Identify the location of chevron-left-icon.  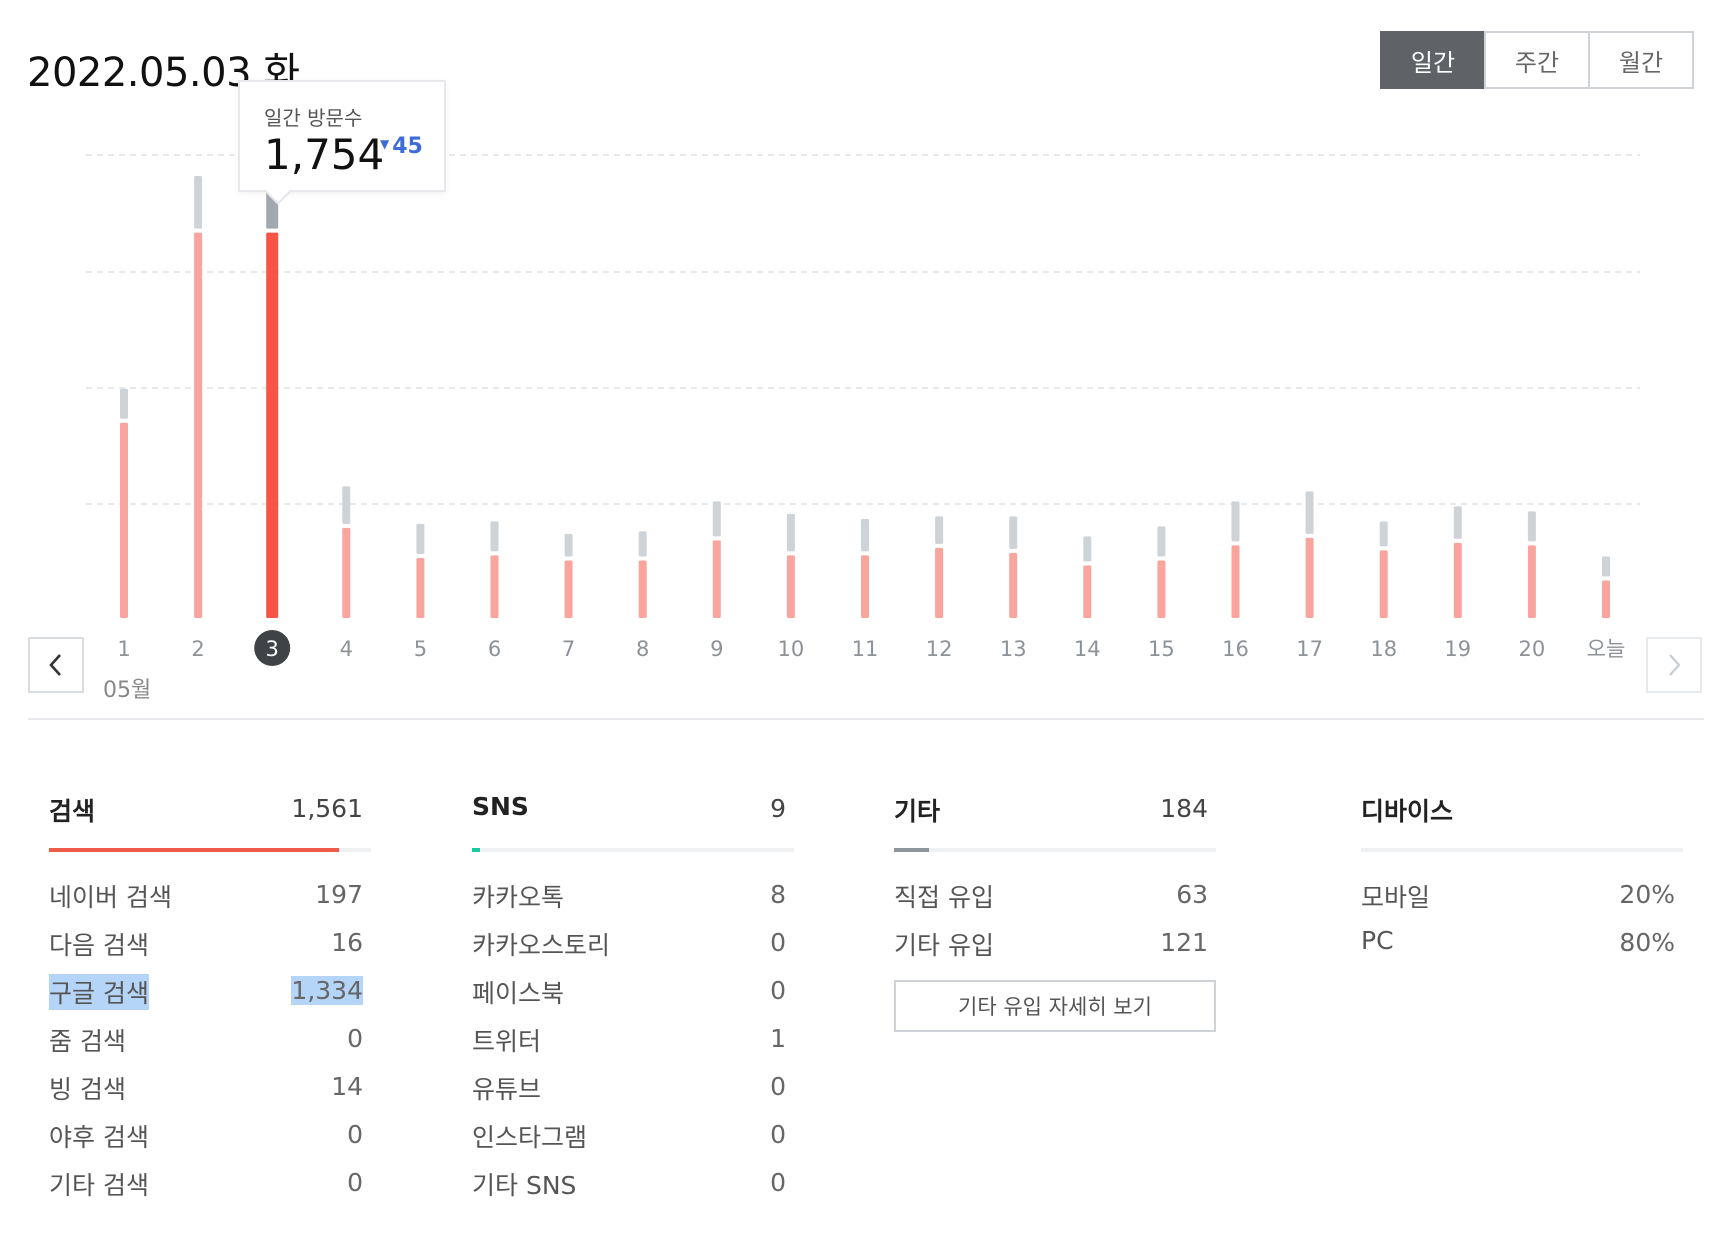
(55, 665).